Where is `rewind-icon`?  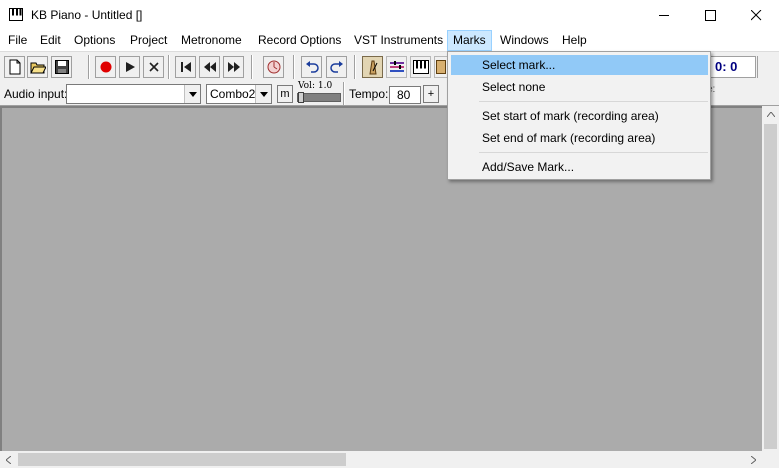 rewind-icon is located at coordinates (209, 67).